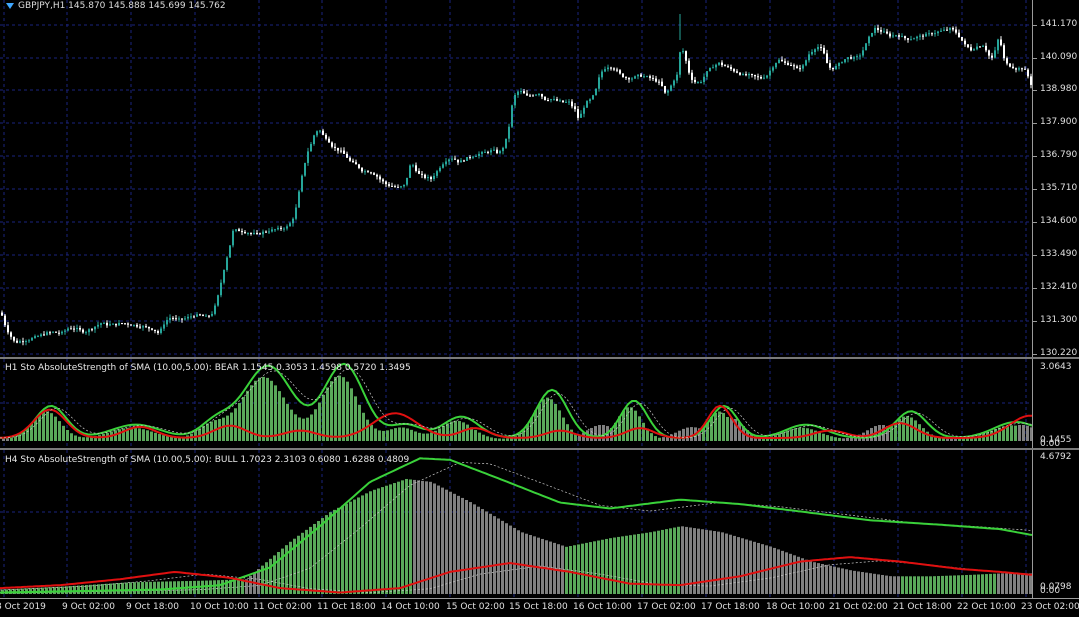  What do you see at coordinates (1055, 524) in the screenshot?
I see `h4-indicator-axis: 4.6792 0.0798 0.00` at bounding box center [1055, 524].